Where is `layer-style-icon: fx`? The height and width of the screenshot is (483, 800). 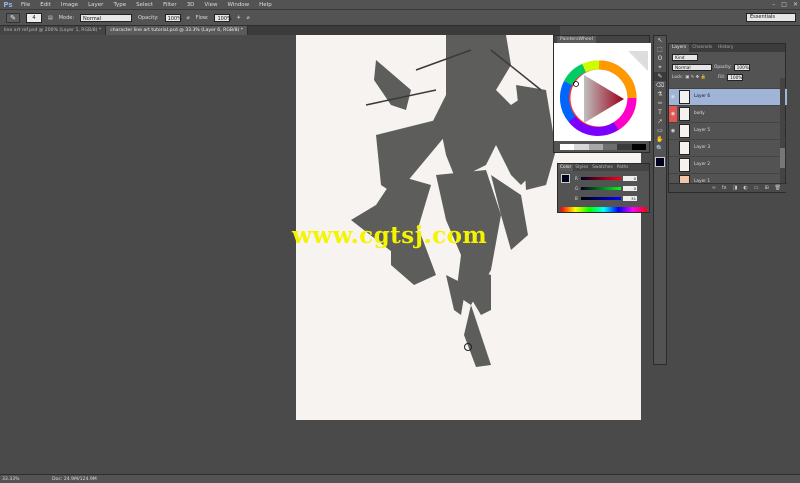 layer-style-icon: fx is located at coordinates (724, 188).